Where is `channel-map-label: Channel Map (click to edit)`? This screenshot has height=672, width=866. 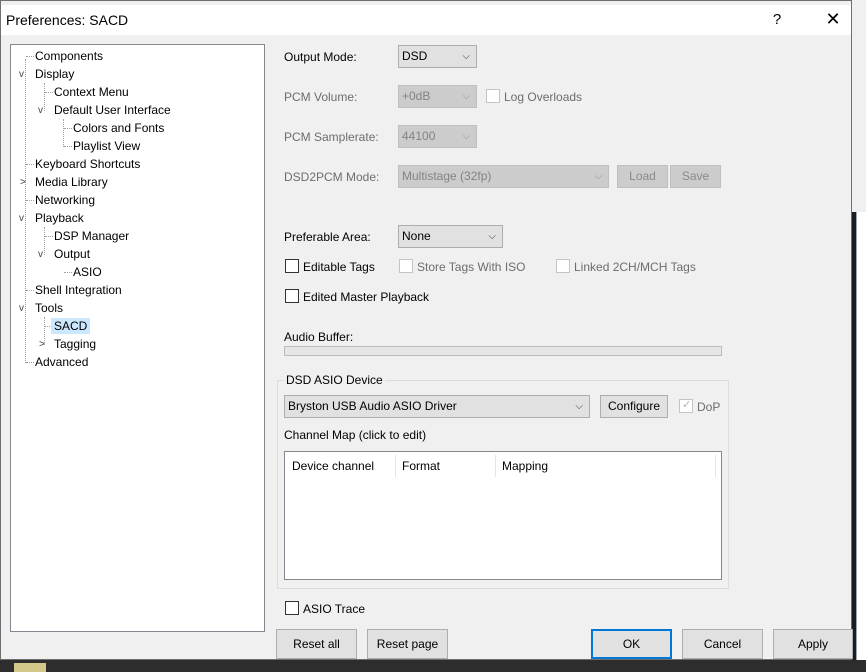
channel-map-label: Channel Map (click to edit) is located at coordinates (355, 435).